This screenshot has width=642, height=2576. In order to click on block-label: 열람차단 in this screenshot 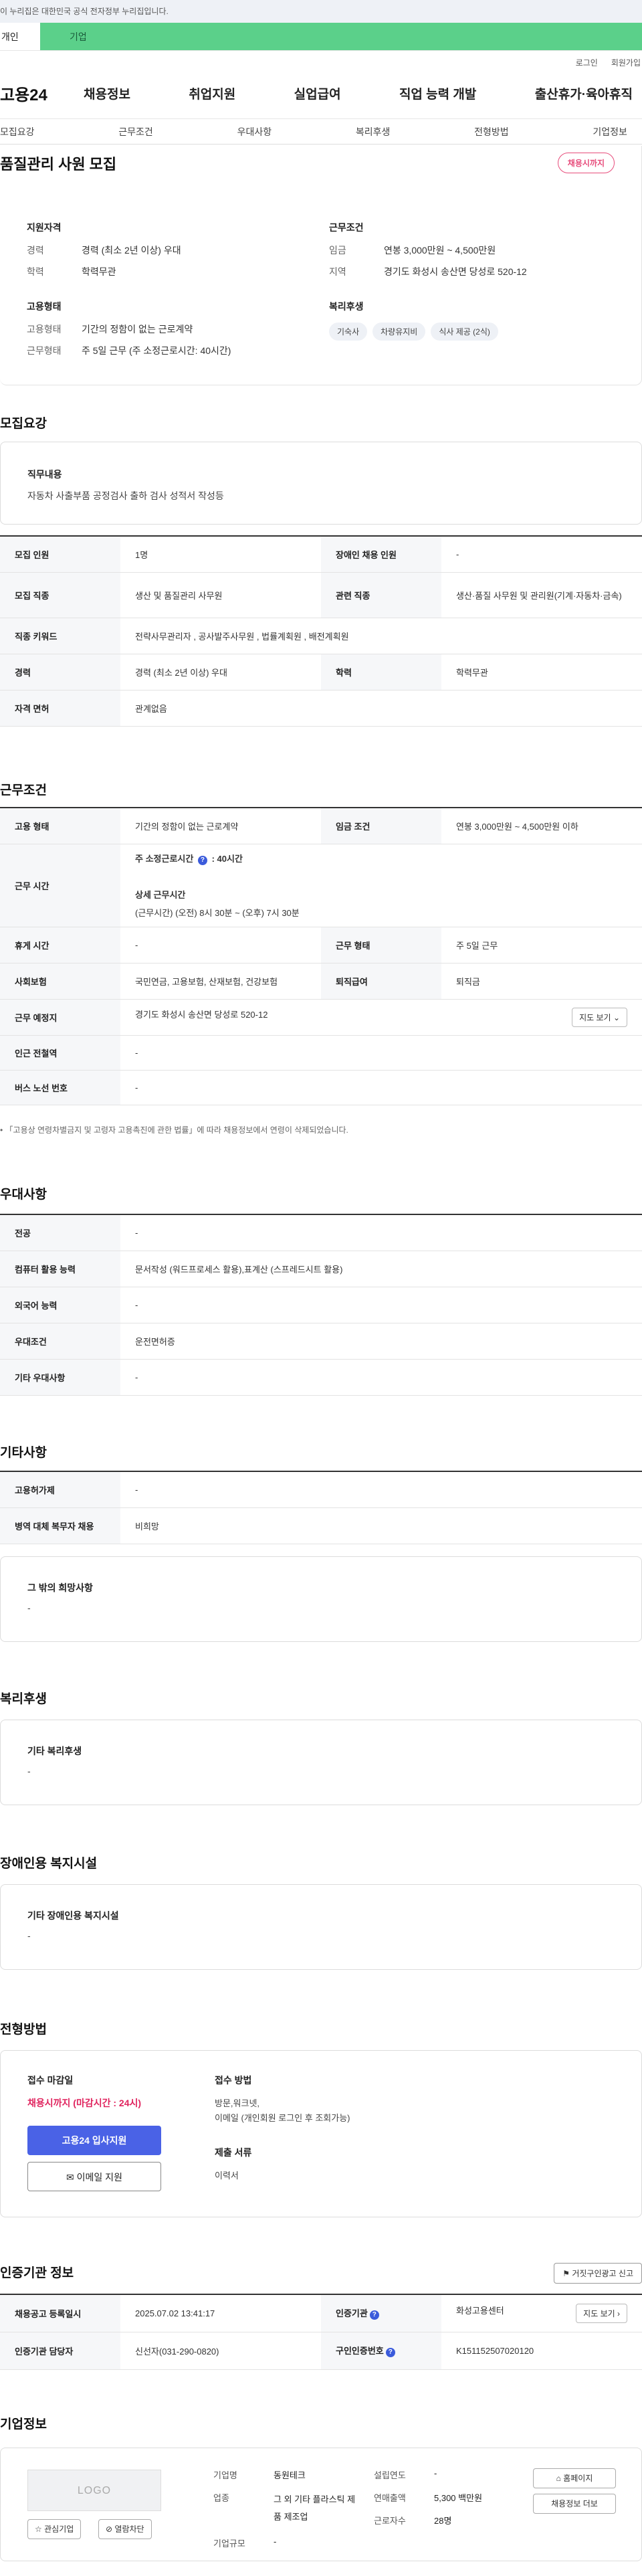, I will do `click(129, 2529)`.